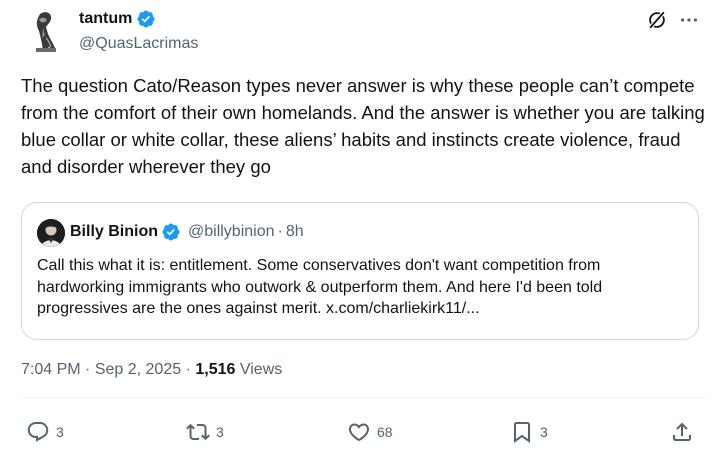 The width and height of the screenshot is (727, 456). I want to click on quoted-author-avatar, so click(51, 233).